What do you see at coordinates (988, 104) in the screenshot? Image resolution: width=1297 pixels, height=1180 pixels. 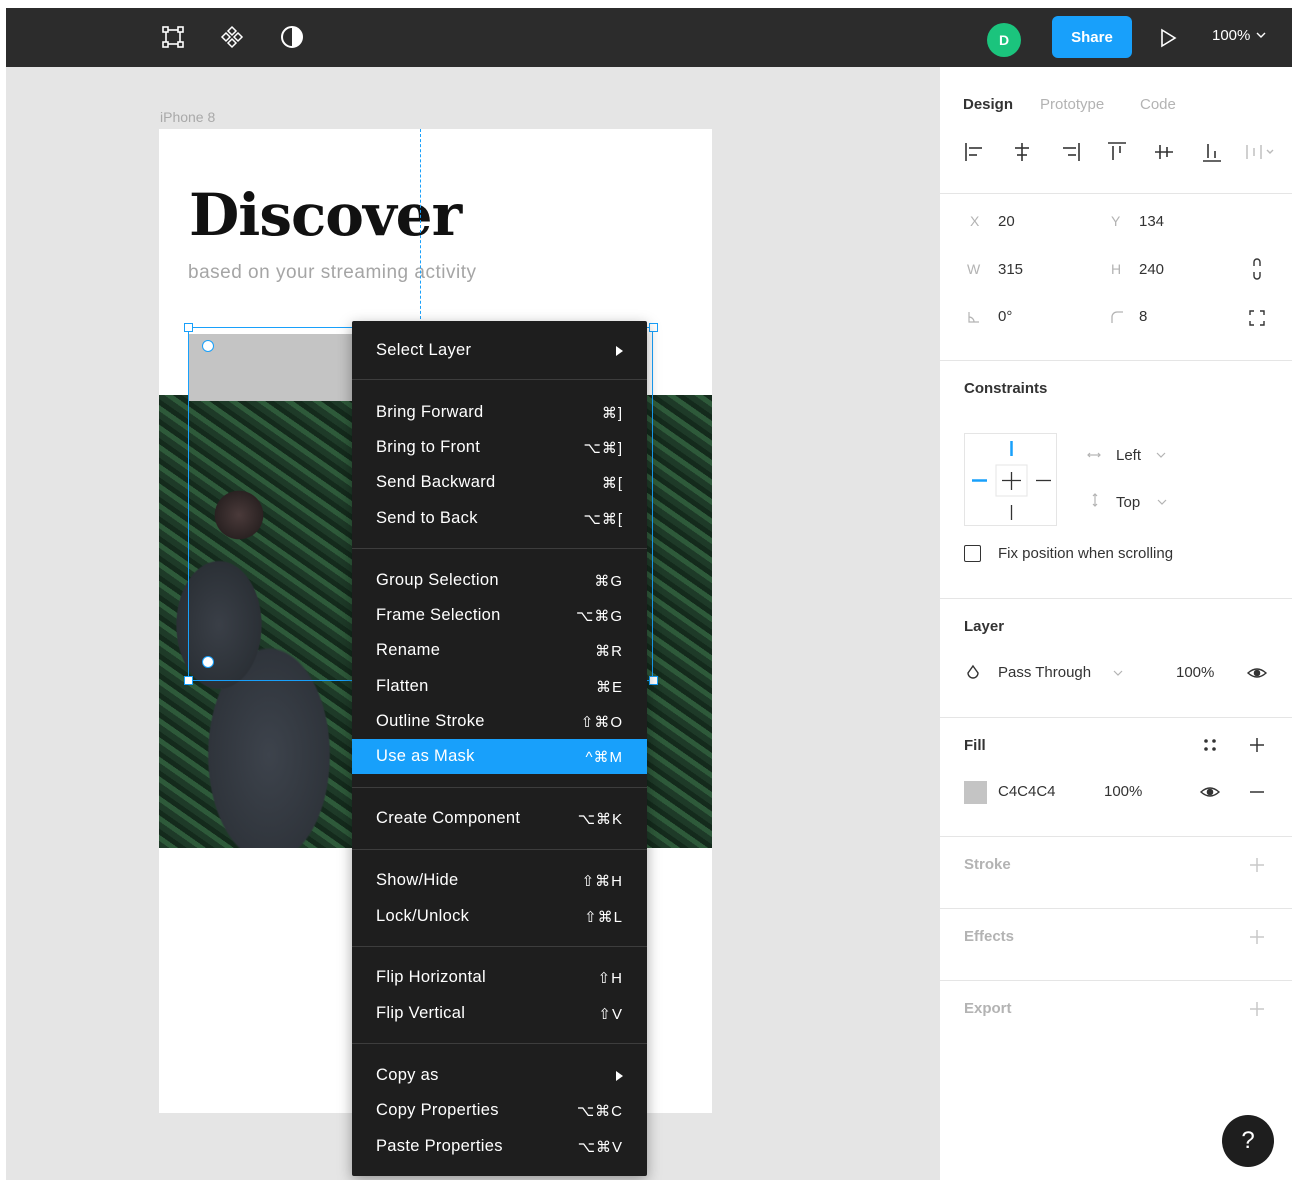 I see `tab-design: Design` at bounding box center [988, 104].